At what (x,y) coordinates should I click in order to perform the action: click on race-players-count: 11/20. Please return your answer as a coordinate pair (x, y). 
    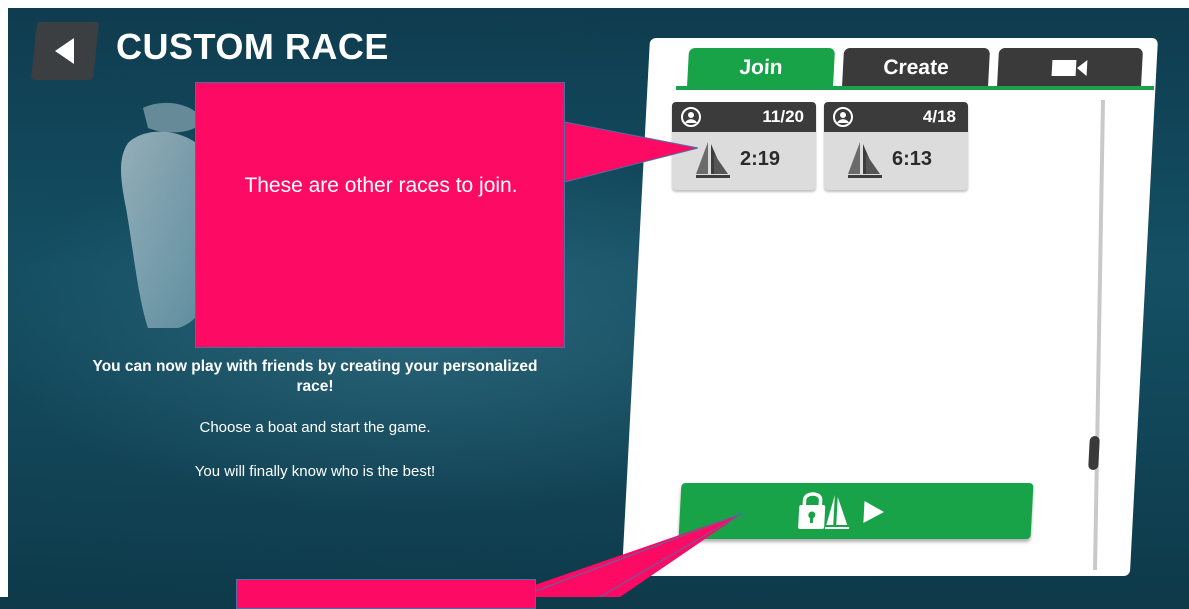
    Looking at the image, I should click on (783, 116).